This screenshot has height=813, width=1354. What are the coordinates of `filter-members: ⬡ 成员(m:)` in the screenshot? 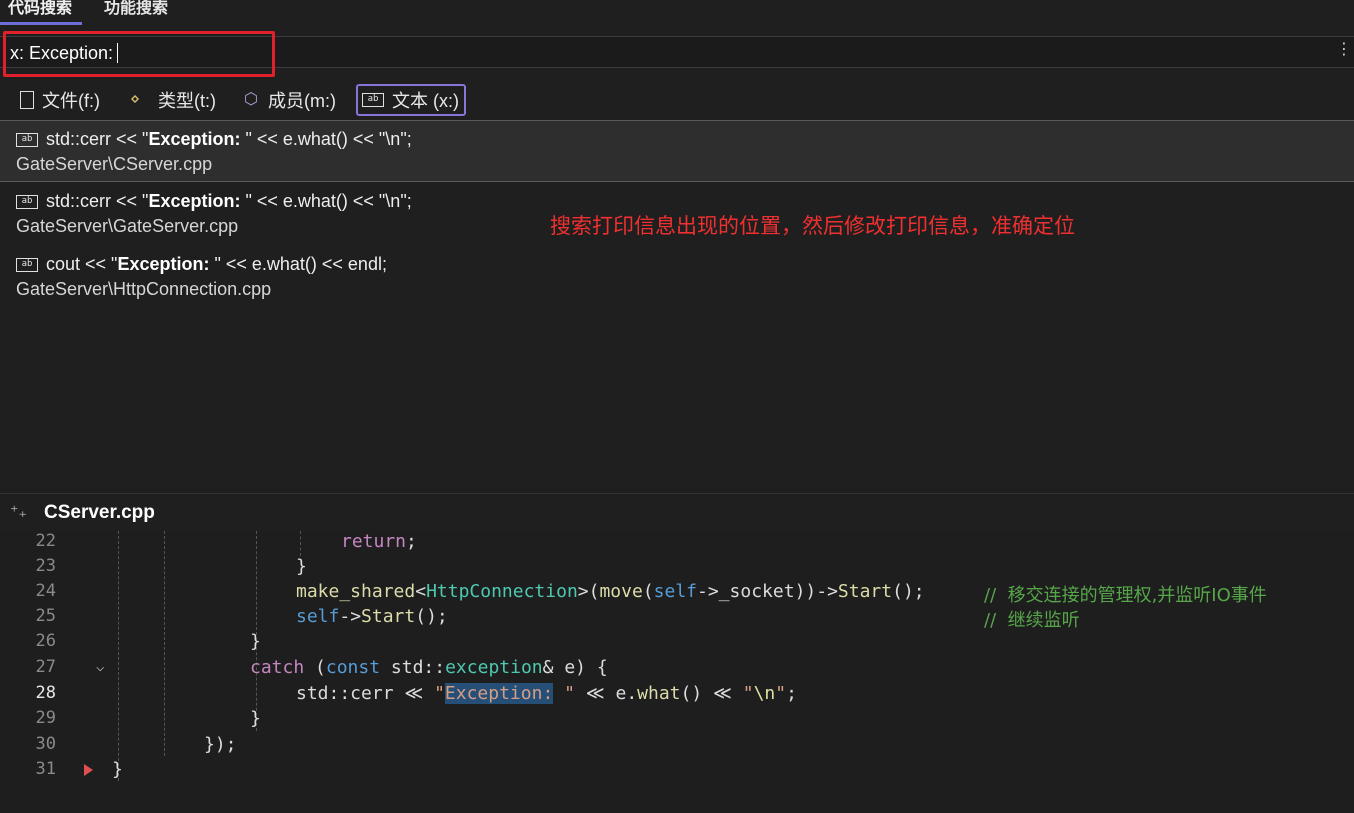 It's located at (290, 100).